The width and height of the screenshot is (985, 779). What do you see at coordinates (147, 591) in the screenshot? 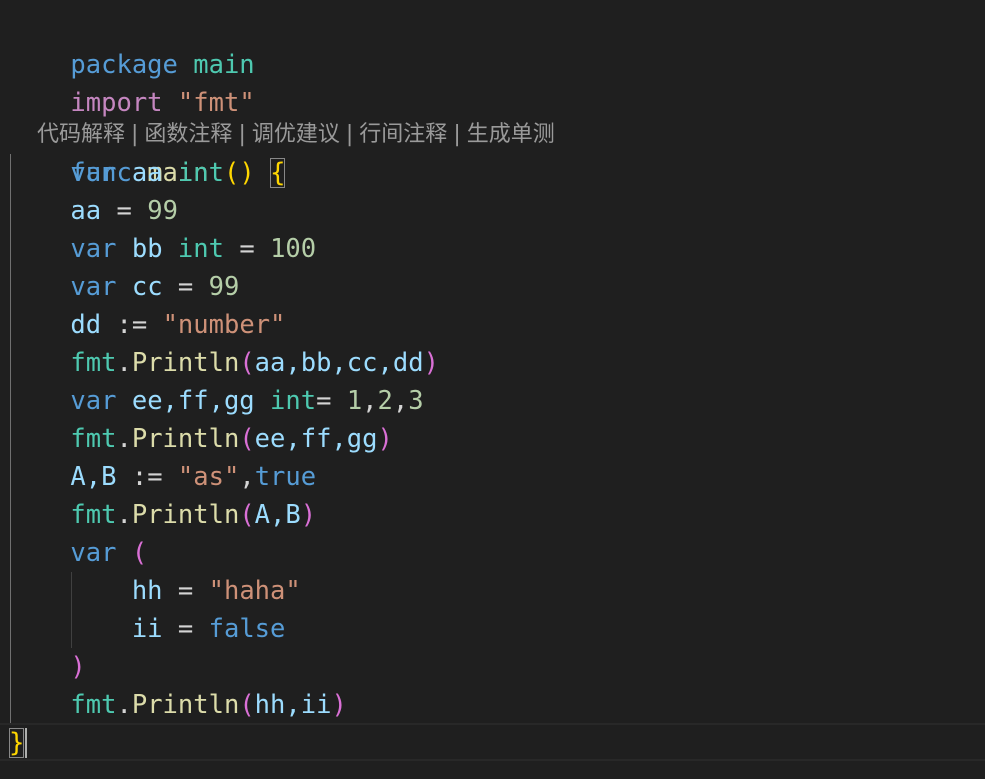
I see `identifier: hh` at bounding box center [147, 591].